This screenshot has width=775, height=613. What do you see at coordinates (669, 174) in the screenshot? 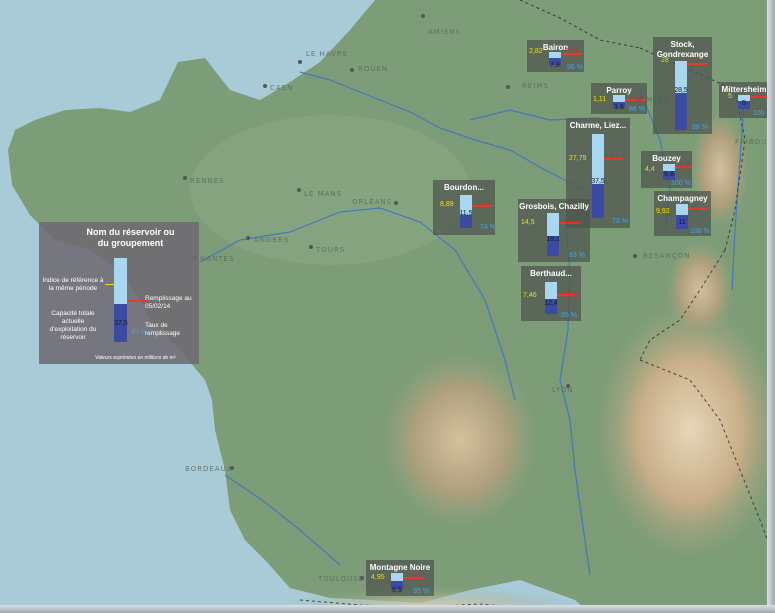
I see `capacity-value: 6,8` at bounding box center [669, 174].